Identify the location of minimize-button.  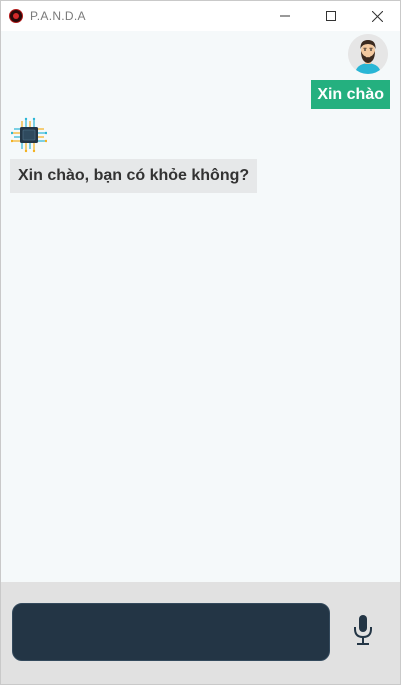
(285, 16).